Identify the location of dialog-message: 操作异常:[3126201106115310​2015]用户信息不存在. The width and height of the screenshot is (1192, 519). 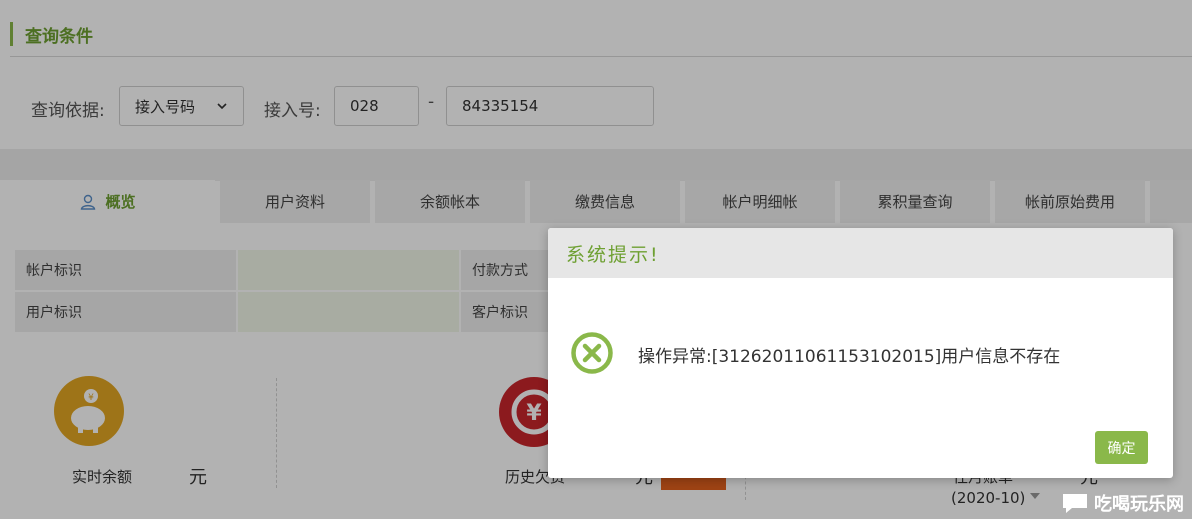
(849, 357).